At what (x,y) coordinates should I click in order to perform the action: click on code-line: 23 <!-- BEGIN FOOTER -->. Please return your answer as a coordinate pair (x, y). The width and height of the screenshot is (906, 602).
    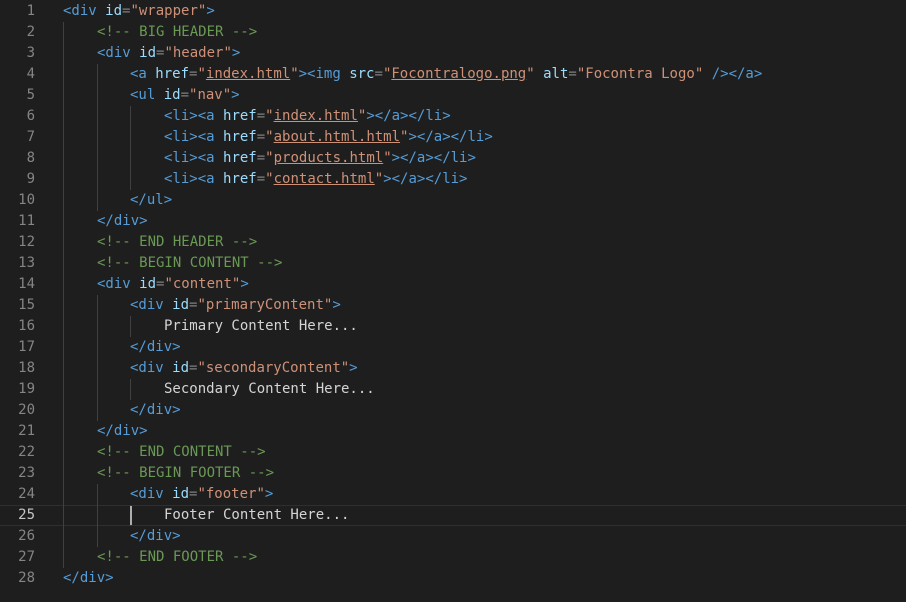
    Looking at the image, I should click on (453, 473).